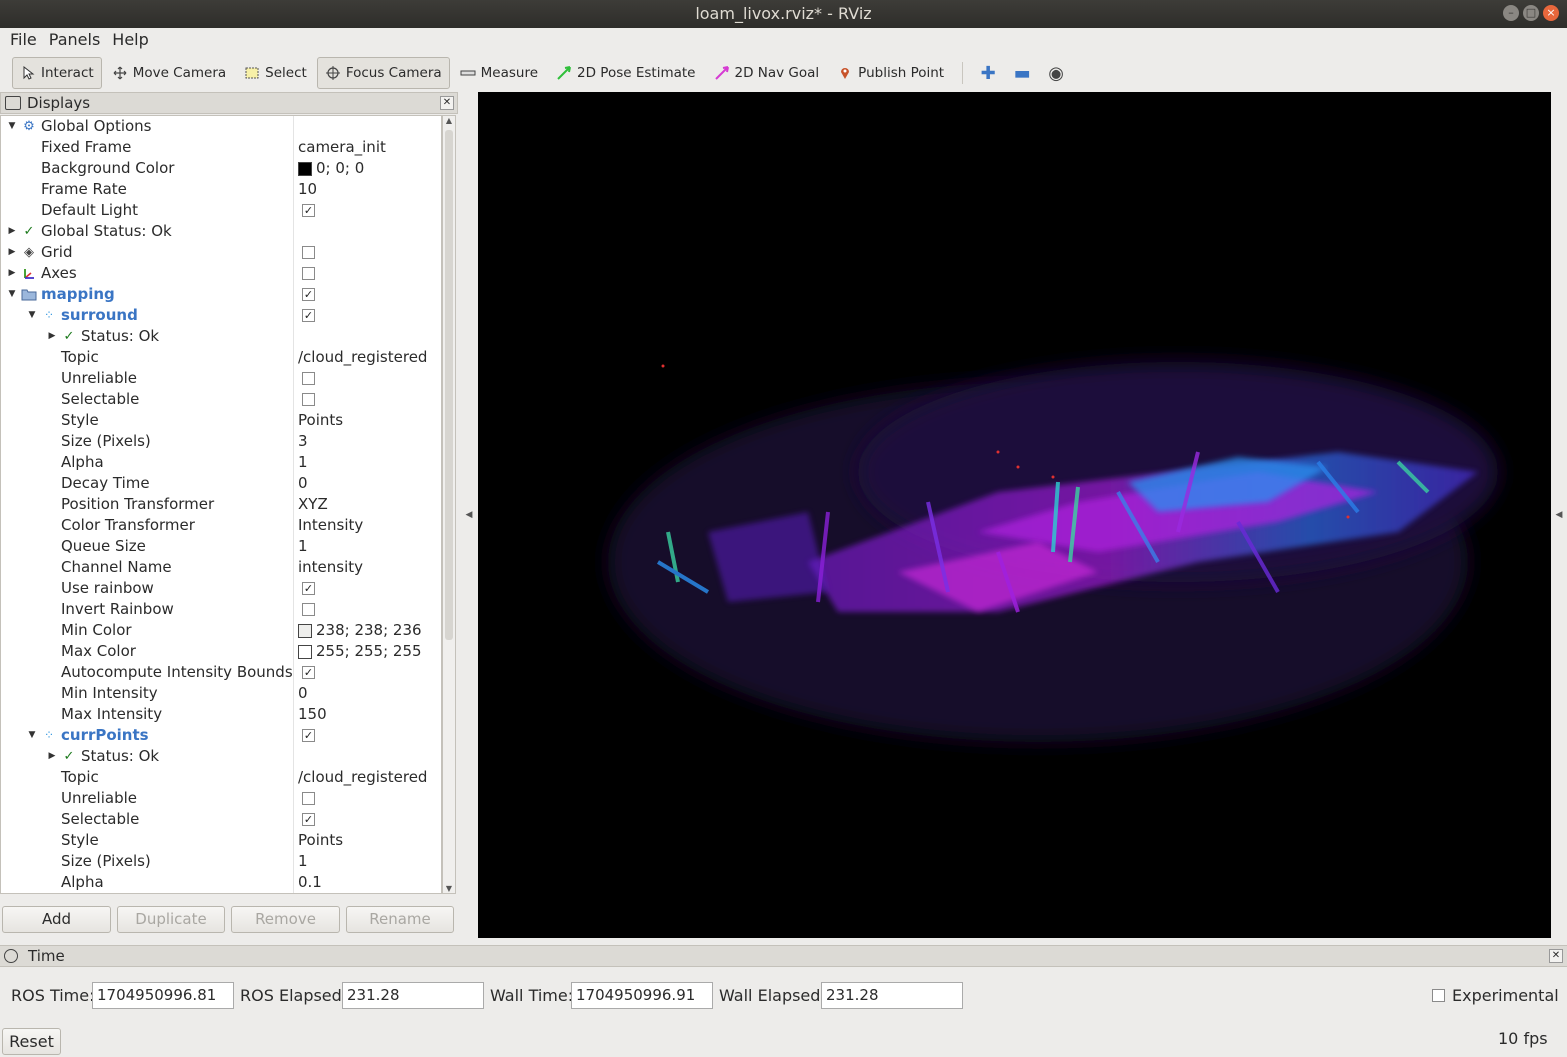  Describe the element at coordinates (221, 420) in the screenshot. I see `display-row: Style Points` at that location.